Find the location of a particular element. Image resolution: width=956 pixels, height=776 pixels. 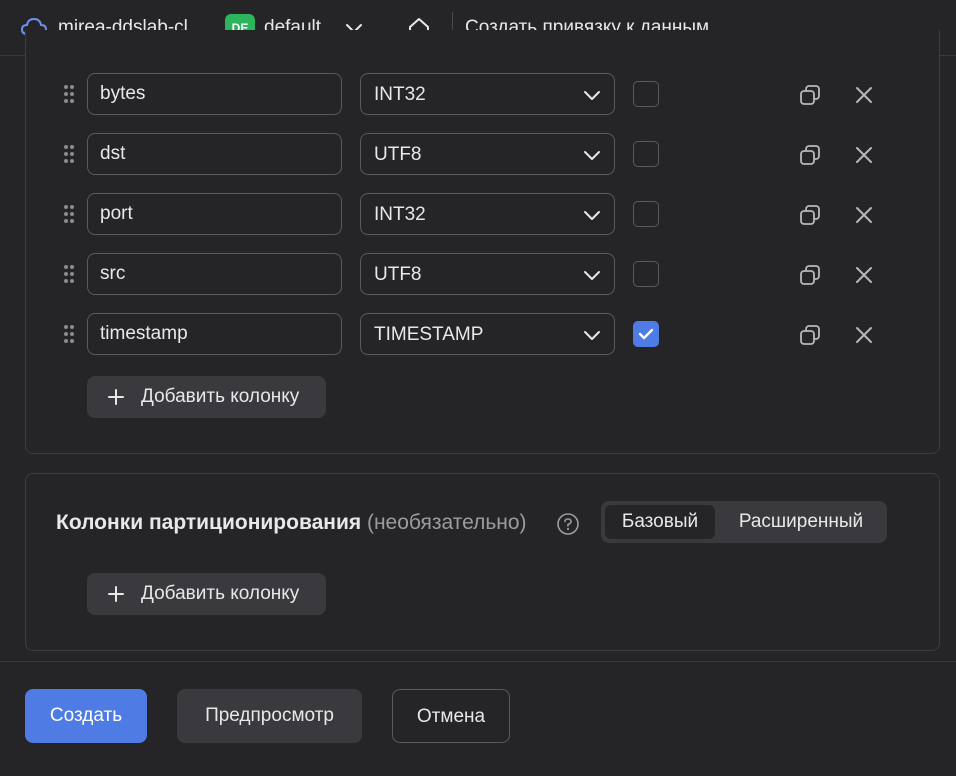

column-type-select: TIMESTAMP is located at coordinates (487, 334).